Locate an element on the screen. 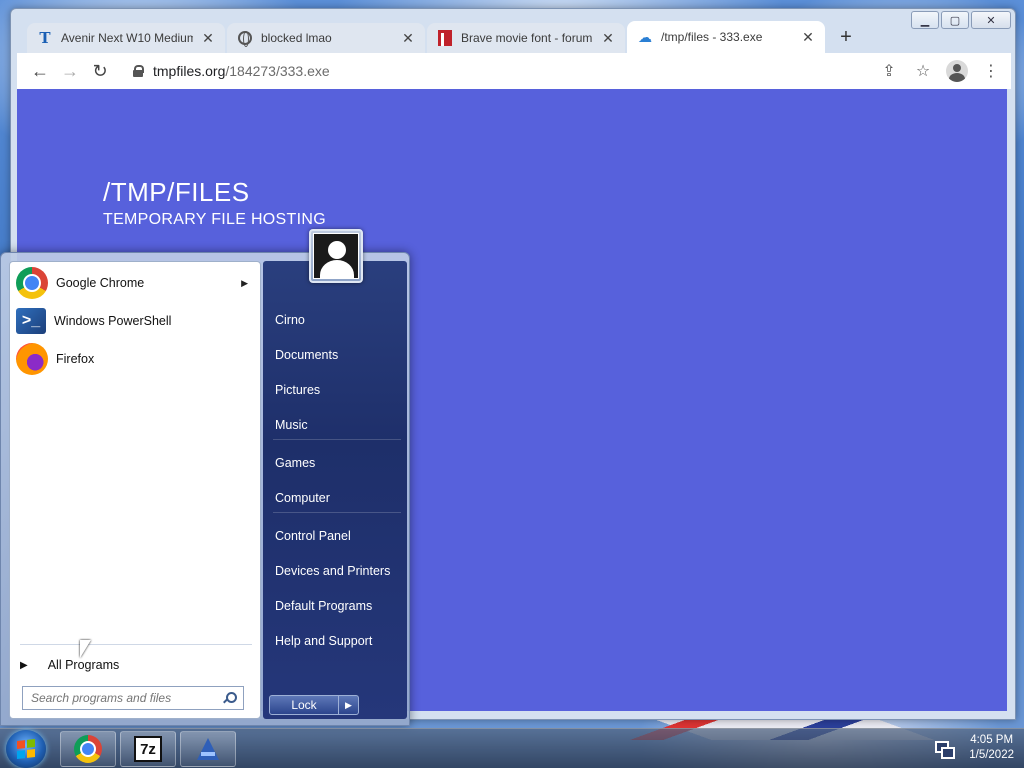  new-tab-button: + is located at coordinates (846, 37).